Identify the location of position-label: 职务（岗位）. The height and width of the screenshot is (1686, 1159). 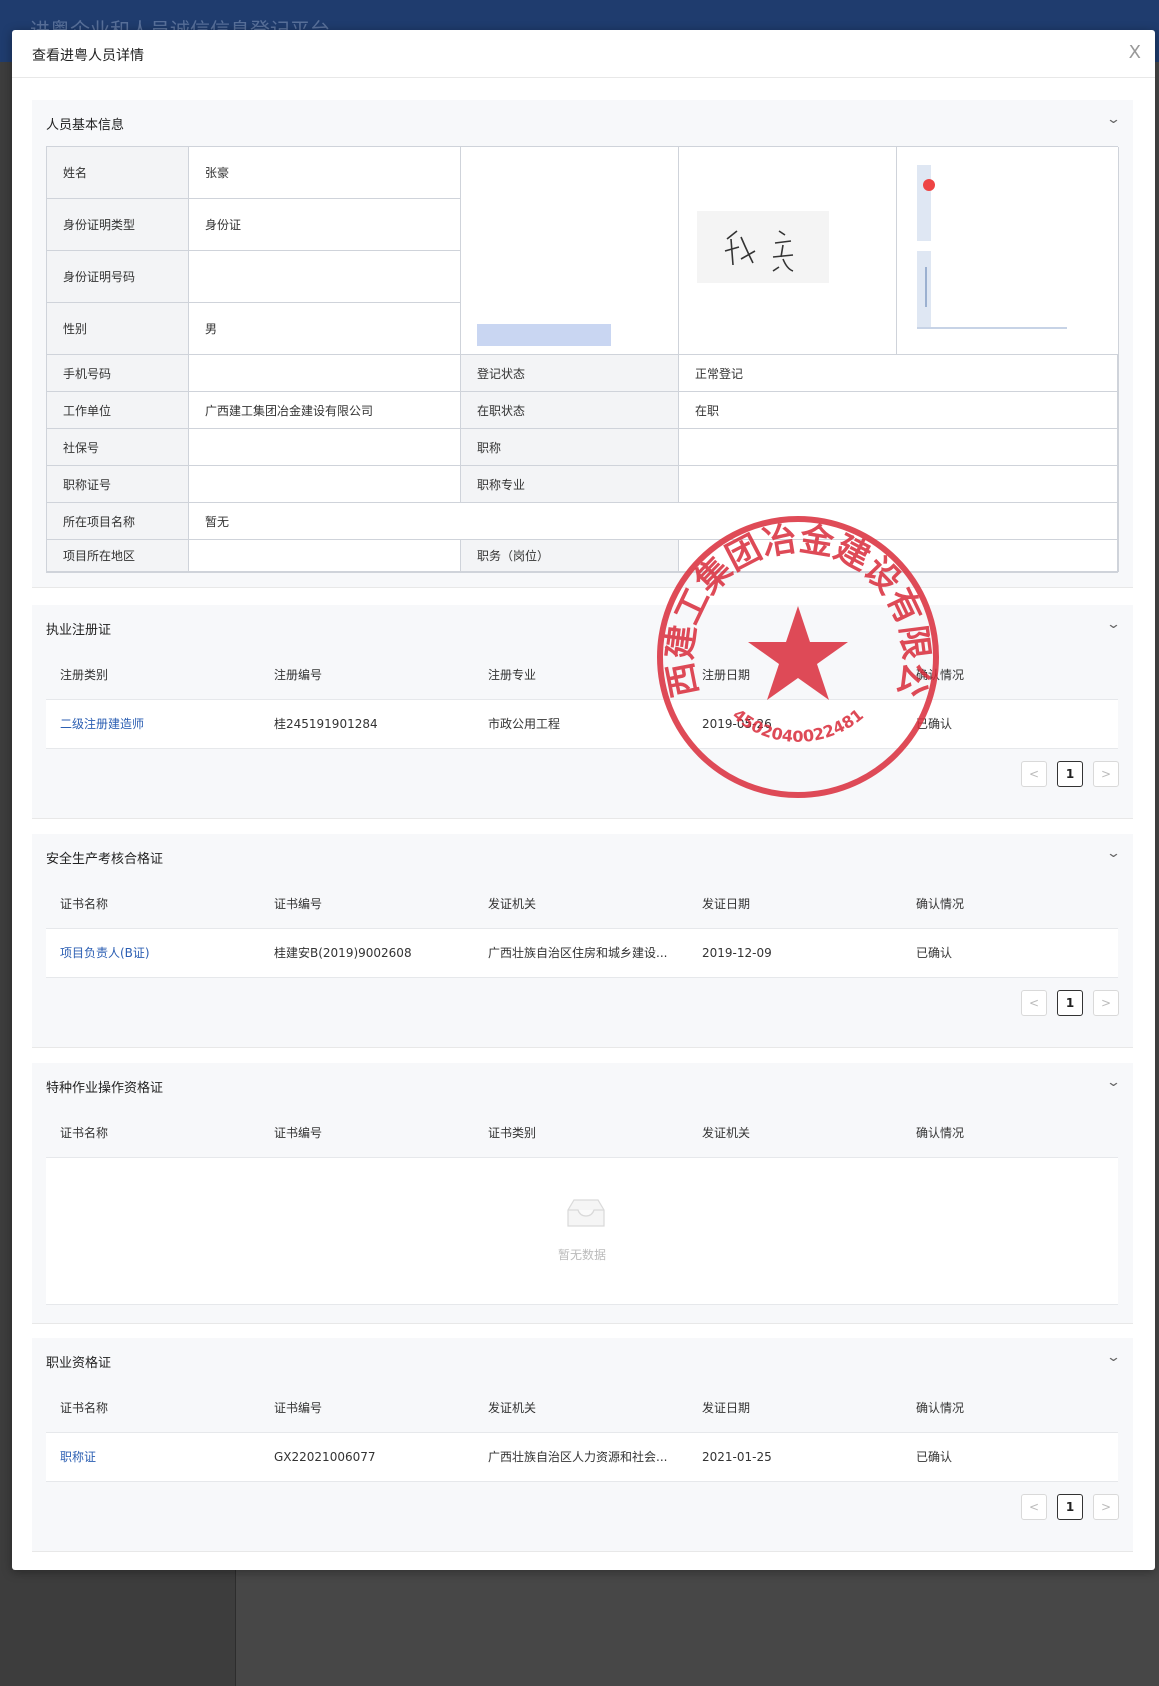
(570, 556).